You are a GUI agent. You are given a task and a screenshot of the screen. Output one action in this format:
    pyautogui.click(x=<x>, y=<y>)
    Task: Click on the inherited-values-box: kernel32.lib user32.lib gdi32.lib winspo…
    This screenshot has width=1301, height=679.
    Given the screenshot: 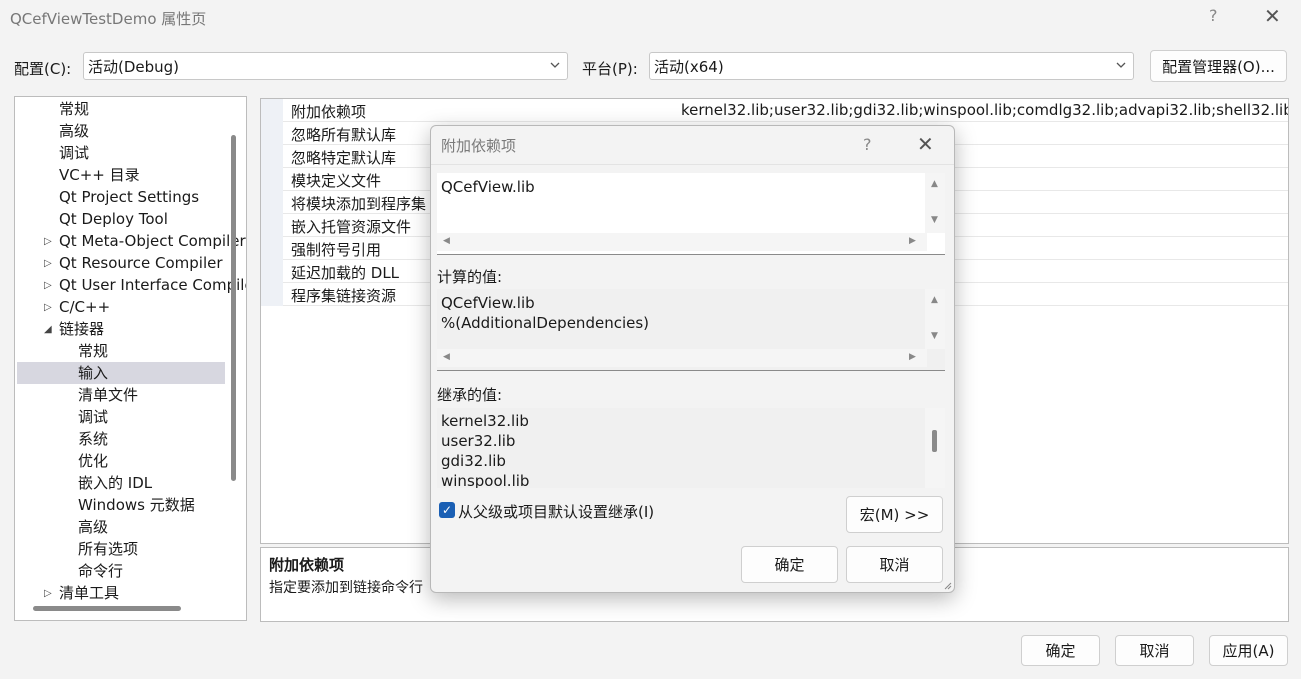 What is the action you would take?
    pyautogui.click(x=691, y=448)
    